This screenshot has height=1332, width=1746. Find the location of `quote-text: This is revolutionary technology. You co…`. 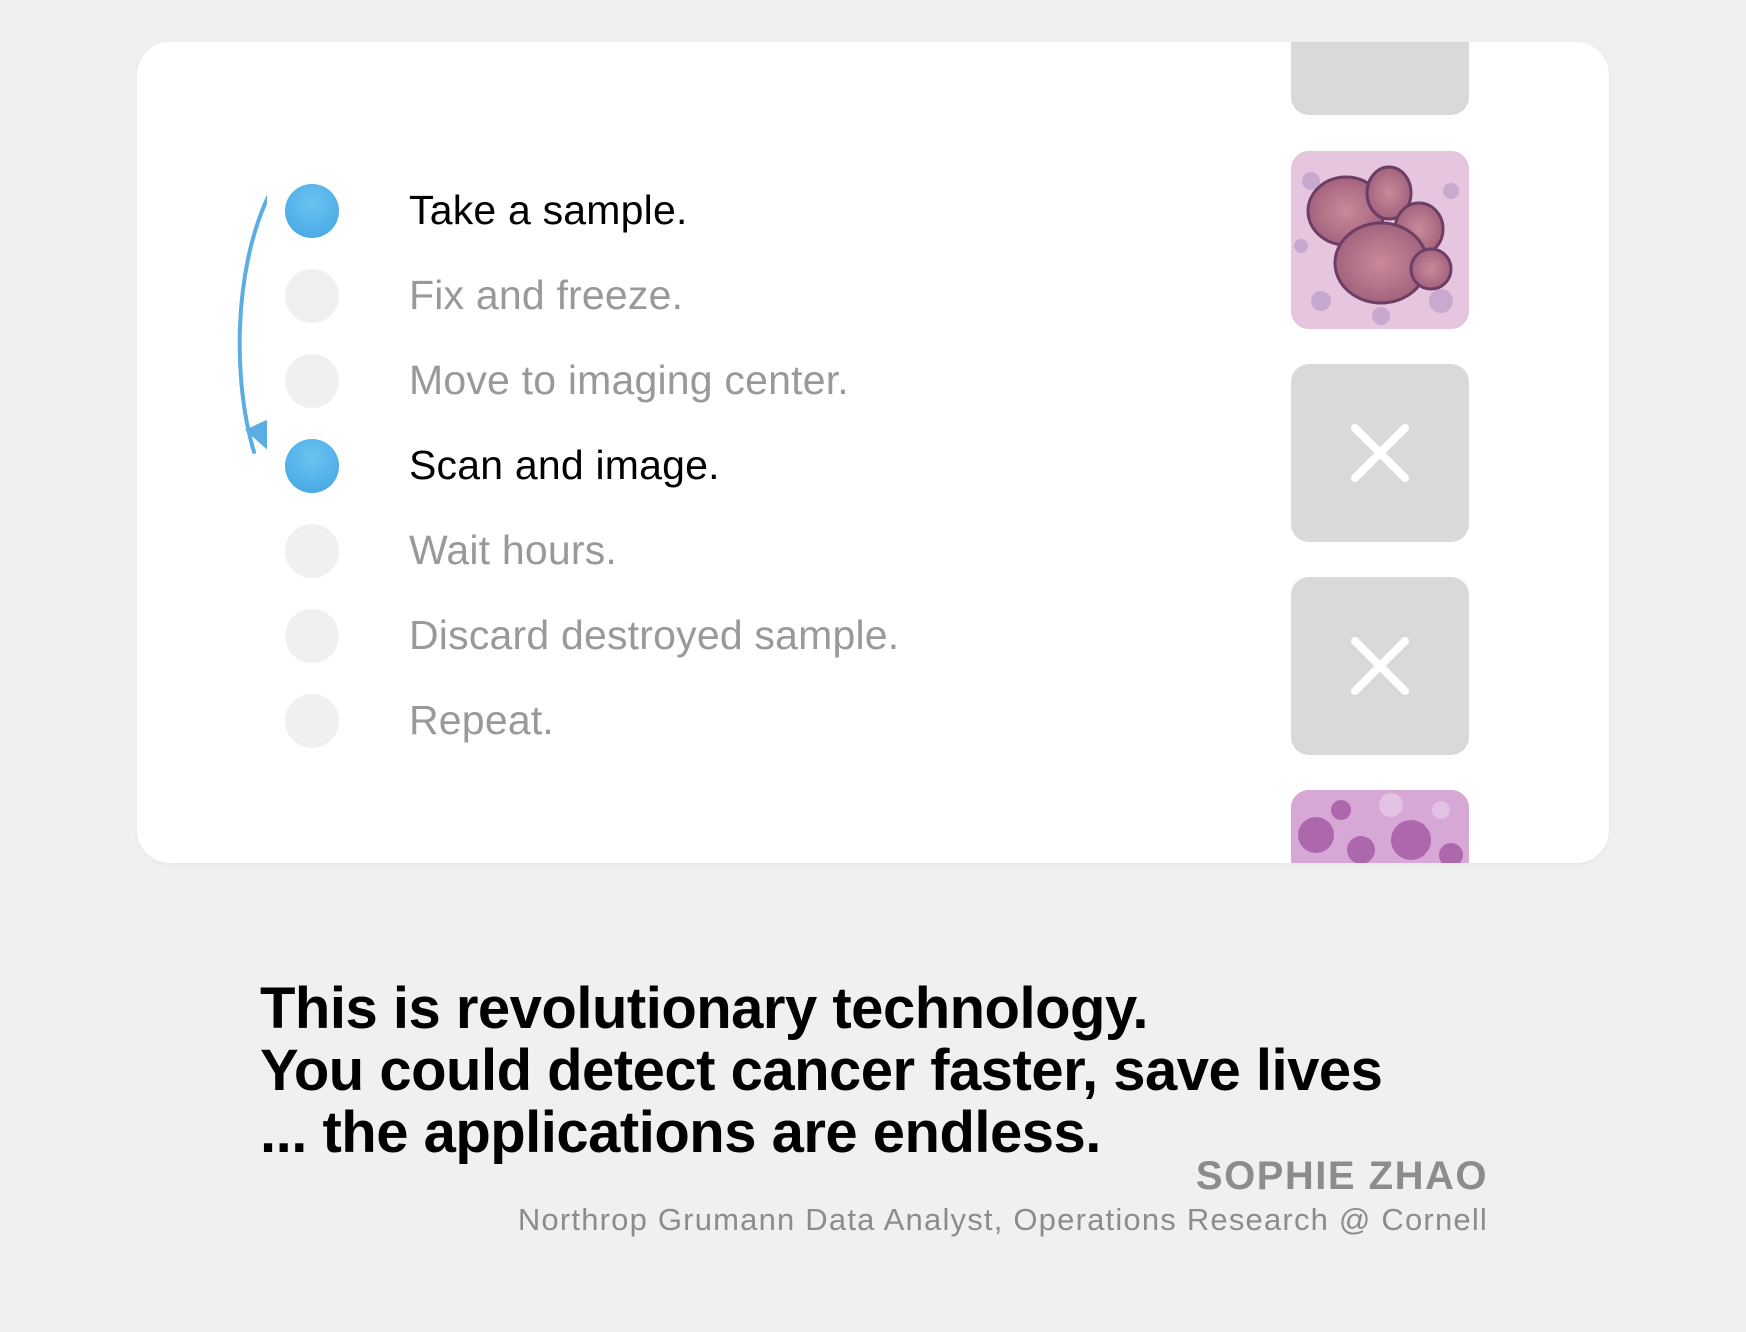

quote-text: This is revolutionary technology. You co… is located at coordinates (821, 1070).